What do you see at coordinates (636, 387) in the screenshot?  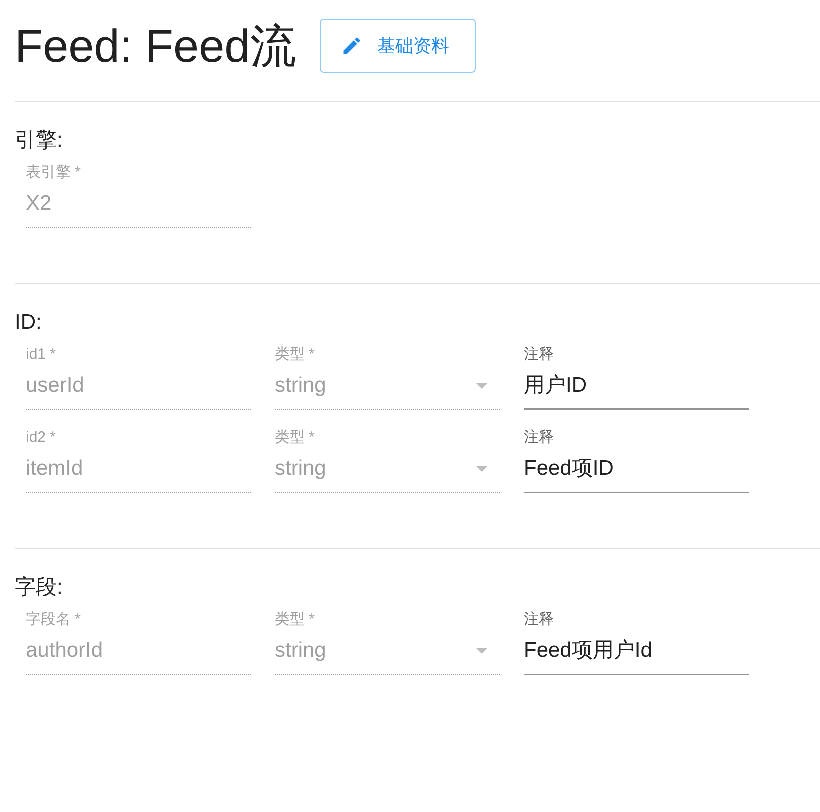 I see `input-field: 用户ID` at bounding box center [636, 387].